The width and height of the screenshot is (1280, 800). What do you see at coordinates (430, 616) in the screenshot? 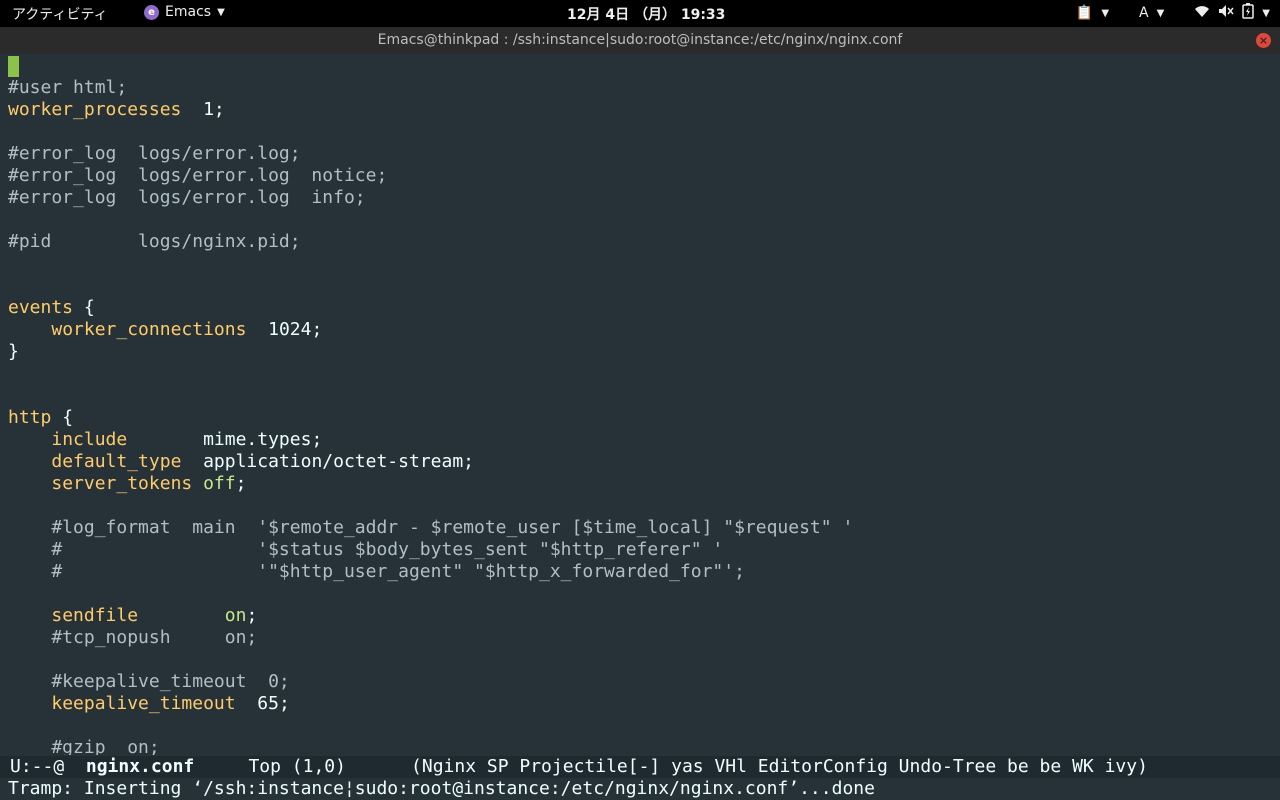
I see `code-line: sendfile on;` at bounding box center [430, 616].